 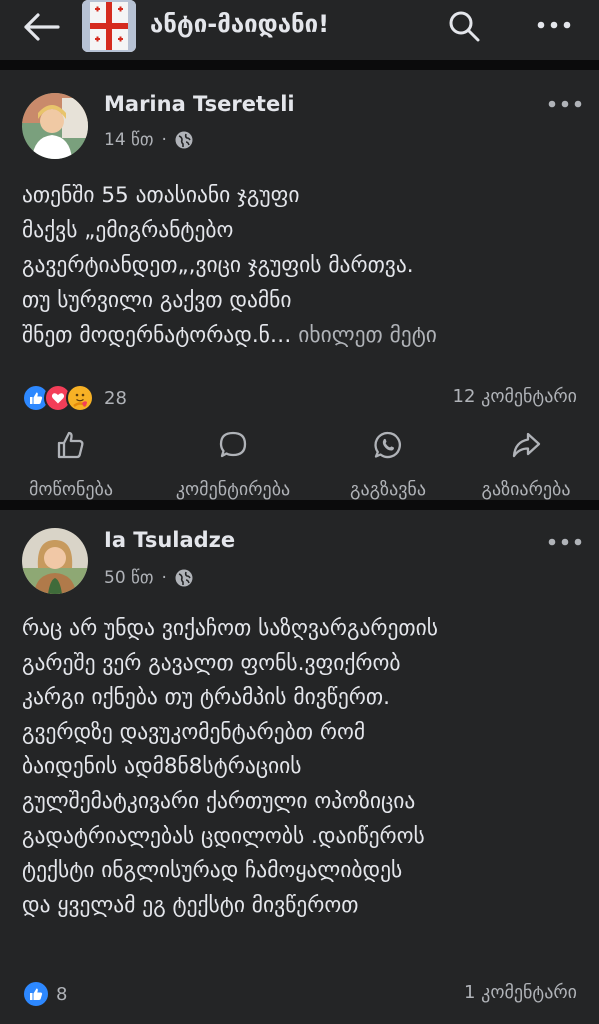 I want to click on post-meta: 14 წთ ·, so click(x=148, y=140).